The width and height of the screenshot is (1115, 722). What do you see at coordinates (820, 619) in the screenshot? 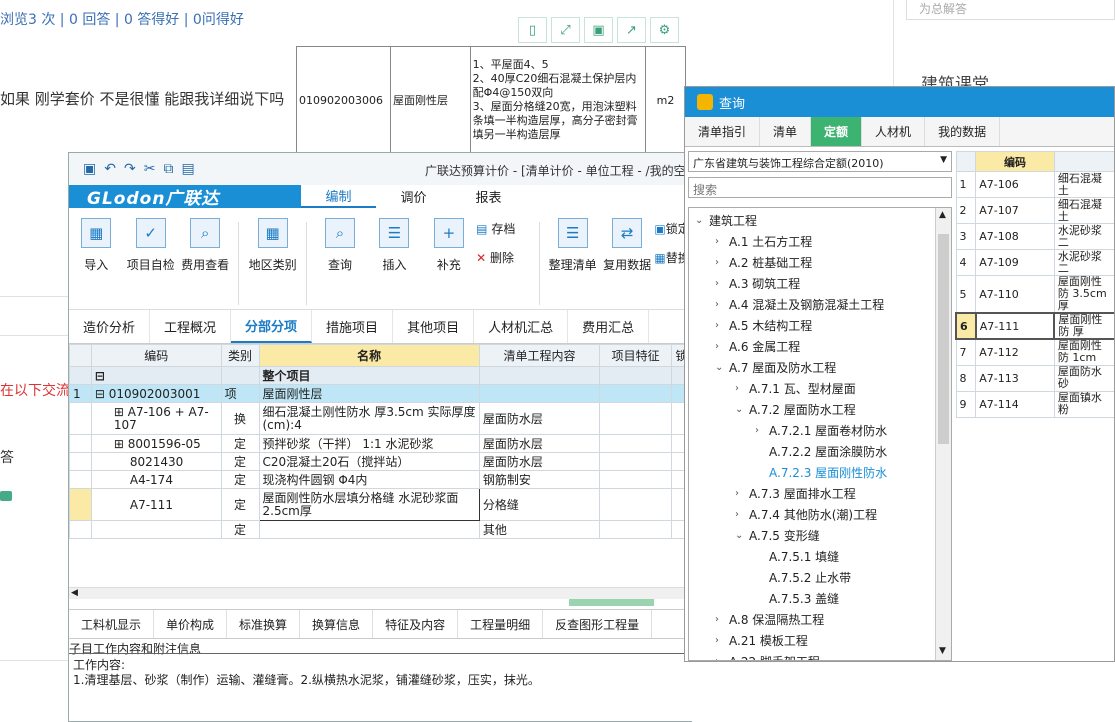
I see `tree-item: › A.8 保温隔热工程` at bounding box center [820, 619].